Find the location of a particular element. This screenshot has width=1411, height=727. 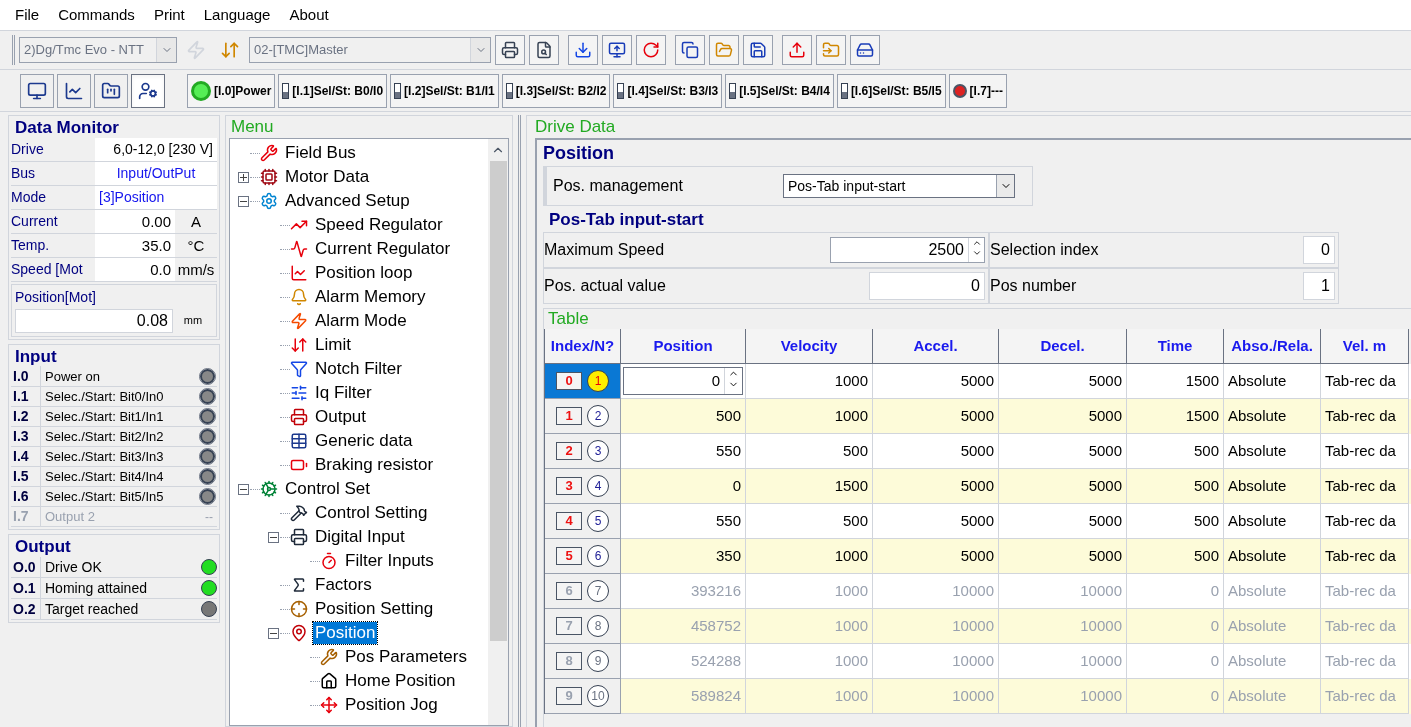

target-icon is located at coordinates (299, 609).